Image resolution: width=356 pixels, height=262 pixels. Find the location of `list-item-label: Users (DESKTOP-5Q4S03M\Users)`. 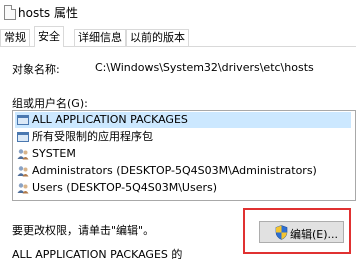

list-item-label: Users (DESKTOP-5Q4S03M\Users) is located at coordinates (125, 187).